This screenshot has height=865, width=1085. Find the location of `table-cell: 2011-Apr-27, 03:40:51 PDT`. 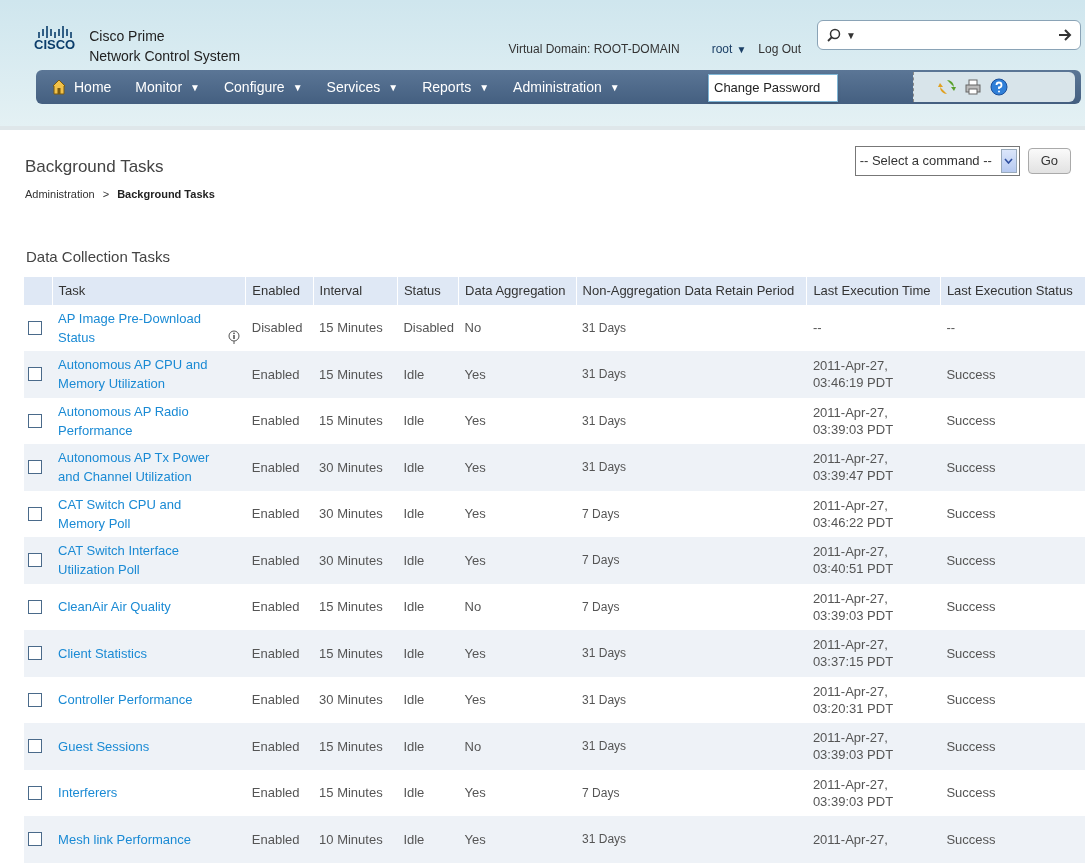

table-cell: 2011-Apr-27, 03:40:51 PDT is located at coordinates (873, 560).